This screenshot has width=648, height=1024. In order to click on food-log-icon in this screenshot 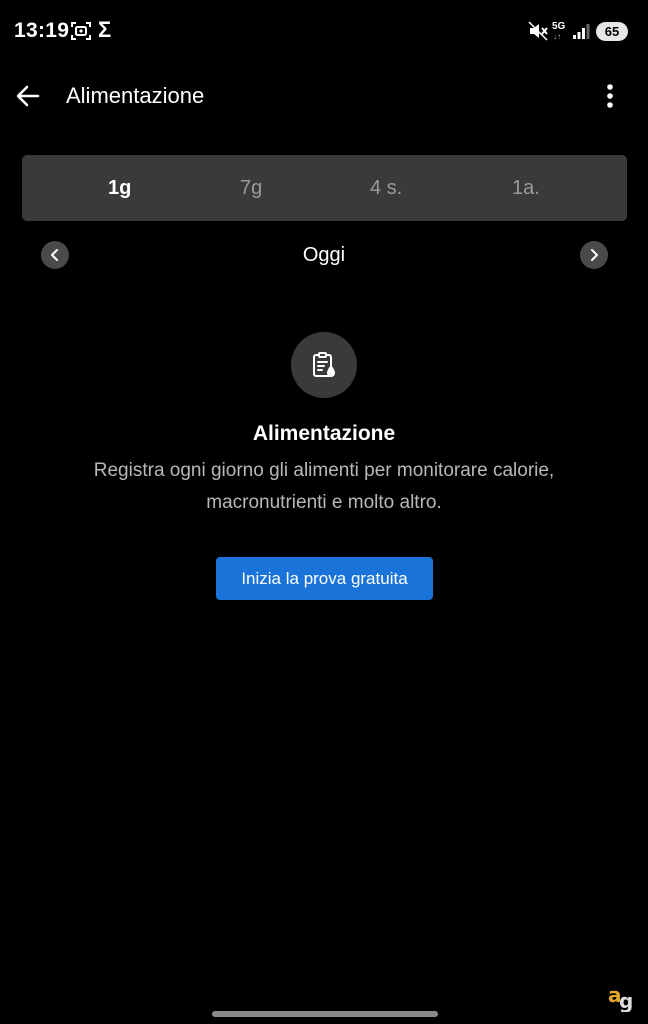, I will do `click(324, 365)`.